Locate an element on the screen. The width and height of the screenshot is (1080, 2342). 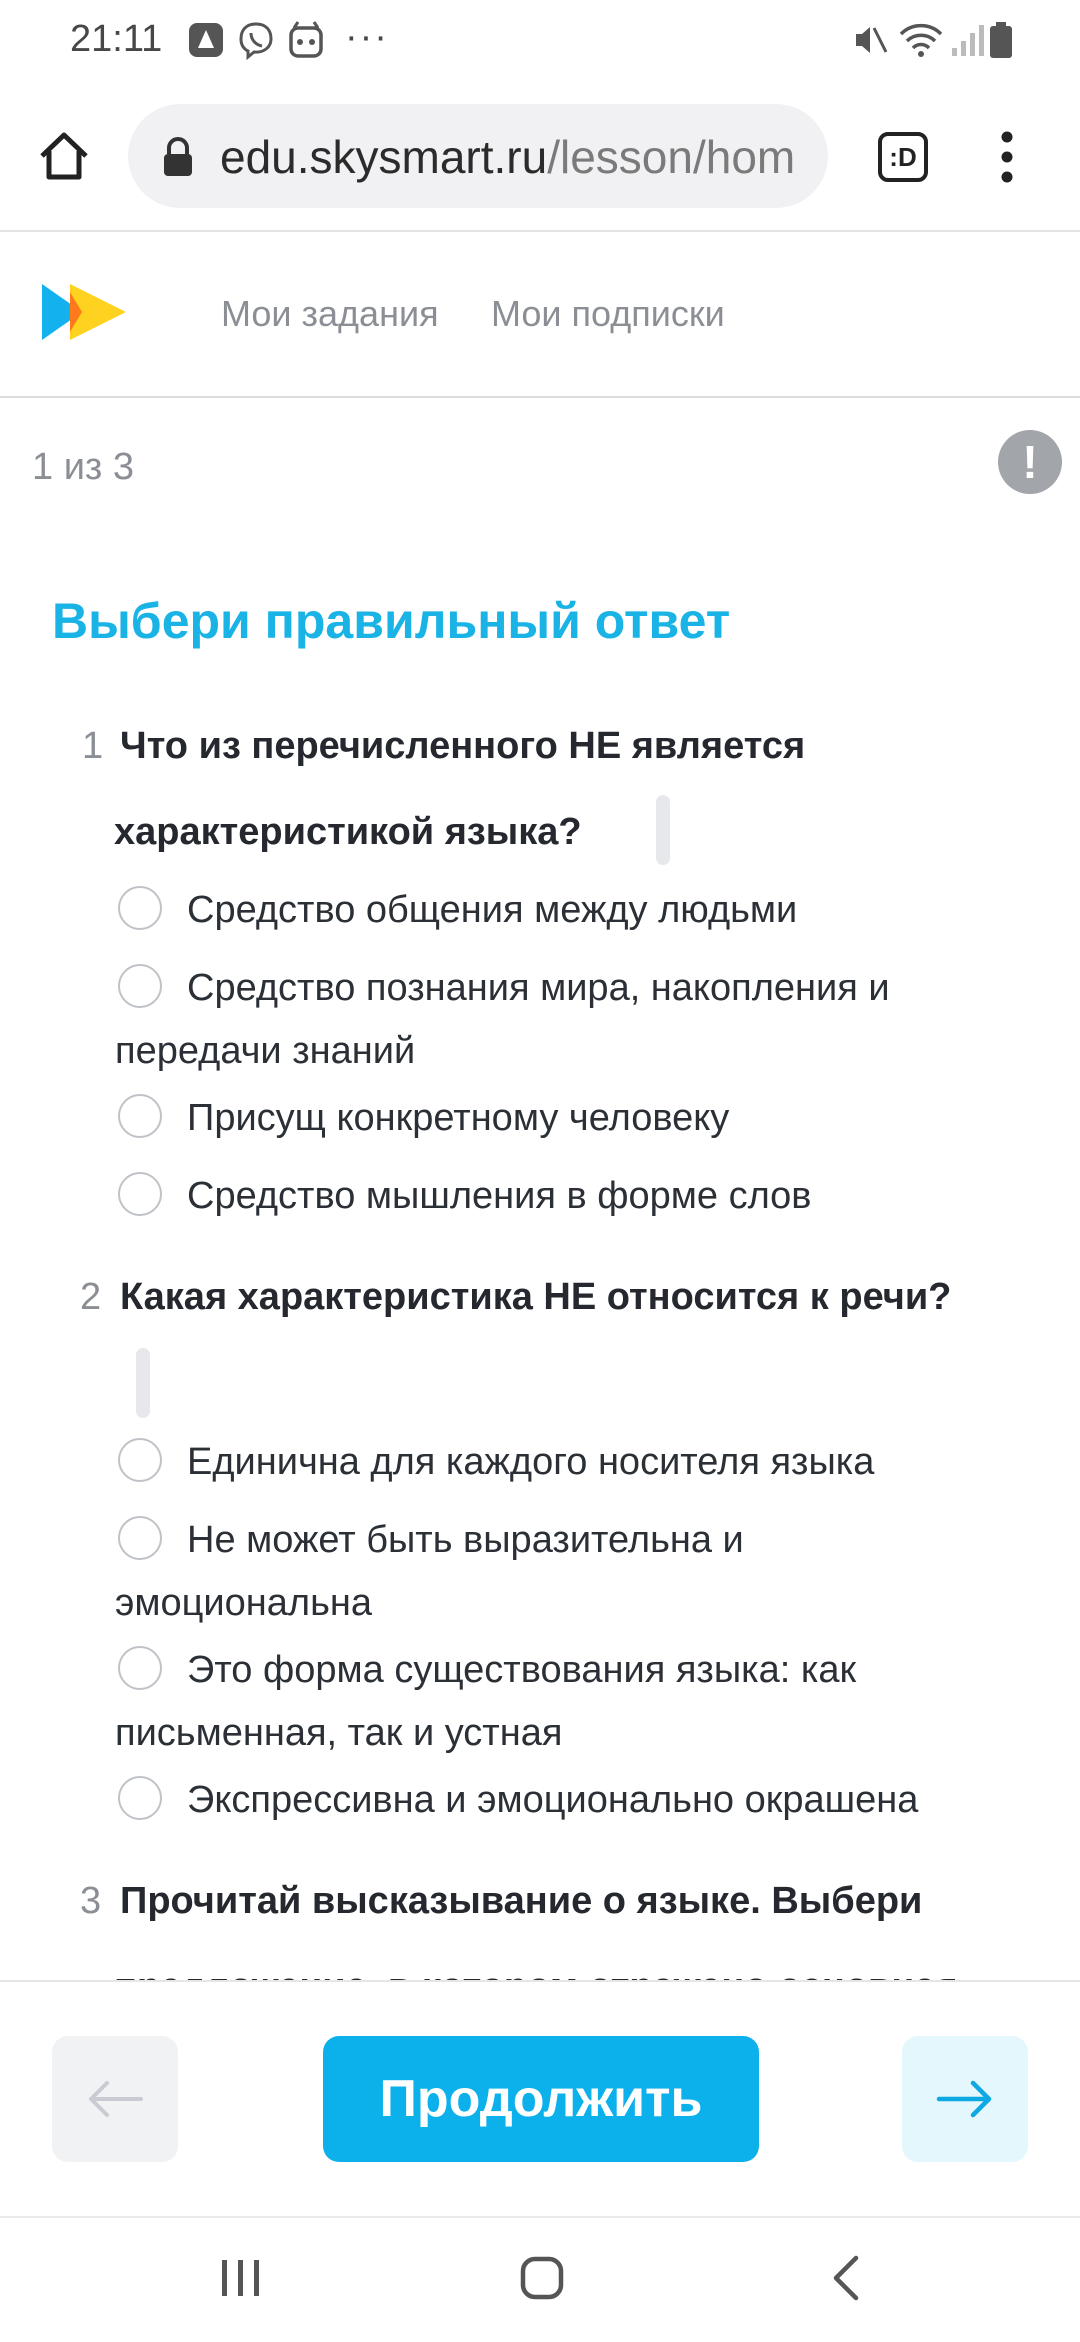
url-host: edu.skysmart.ru is located at coordinates (384, 157).